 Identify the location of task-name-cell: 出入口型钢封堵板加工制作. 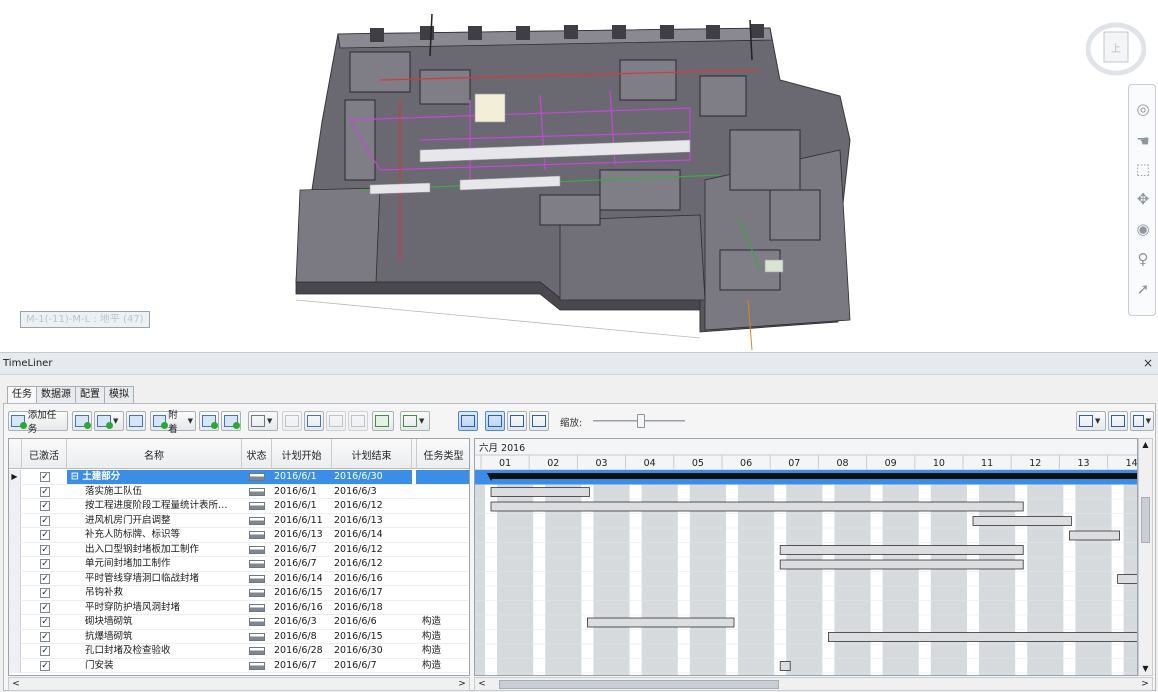
(154, 550).